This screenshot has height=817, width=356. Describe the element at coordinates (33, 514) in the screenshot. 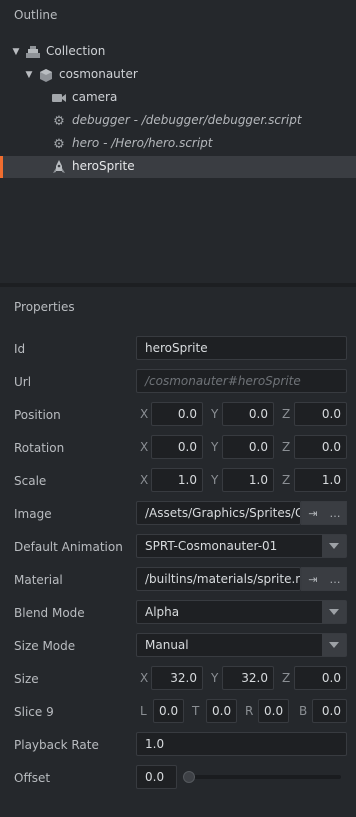

I see `image-label: Image` at that location.